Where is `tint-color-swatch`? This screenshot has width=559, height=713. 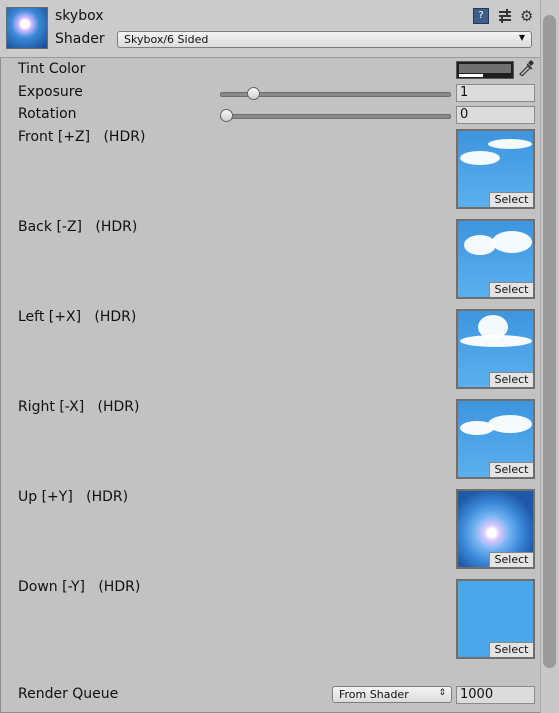
tint-color-swatch is located at coordinates (485, 70).